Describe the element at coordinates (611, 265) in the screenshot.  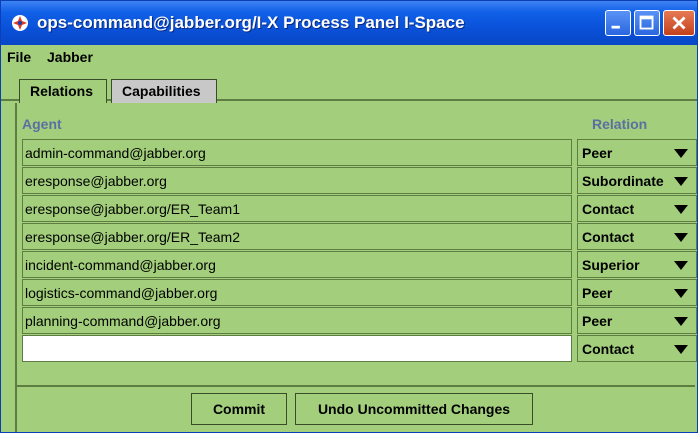
I see `relation-value: Superior` at that location.